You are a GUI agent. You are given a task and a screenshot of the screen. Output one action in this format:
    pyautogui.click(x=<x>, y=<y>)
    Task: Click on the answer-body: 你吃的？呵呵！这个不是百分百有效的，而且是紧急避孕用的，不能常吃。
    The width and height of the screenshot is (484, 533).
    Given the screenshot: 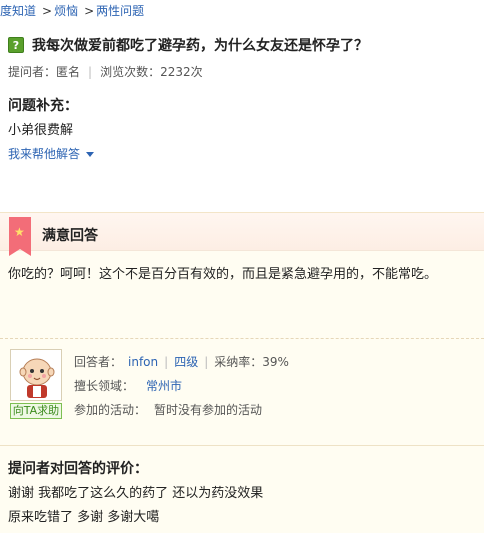 What is the action you would take?
    pyautogui.click(x=223, y=274)
    